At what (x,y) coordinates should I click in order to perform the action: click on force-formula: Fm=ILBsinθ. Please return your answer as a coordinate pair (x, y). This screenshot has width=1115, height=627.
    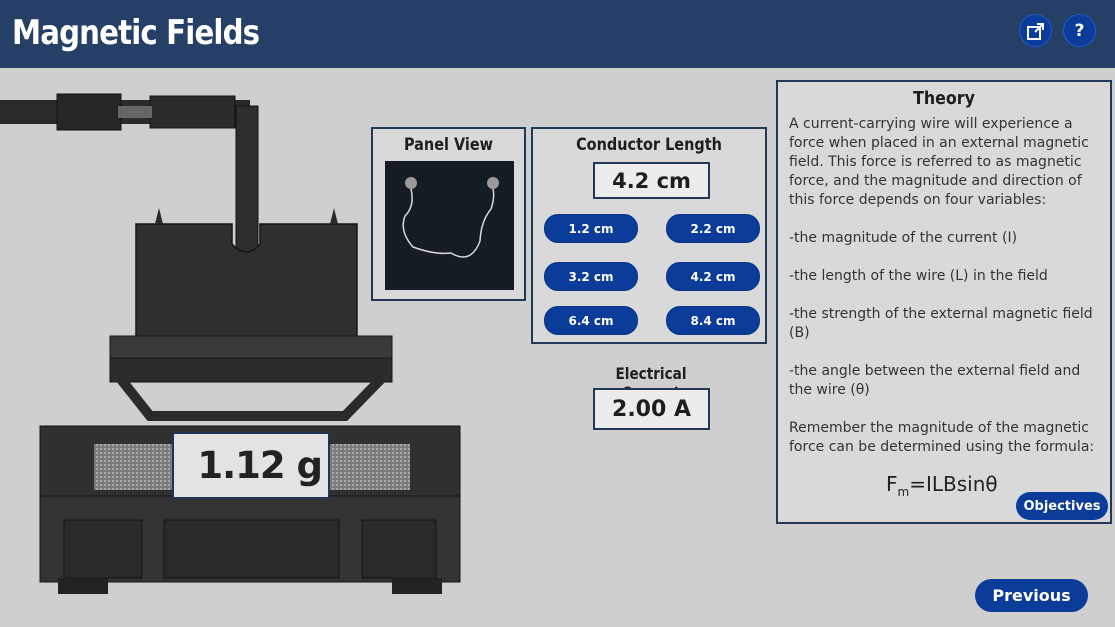
    Looking at the image, I should click on (942, 485).